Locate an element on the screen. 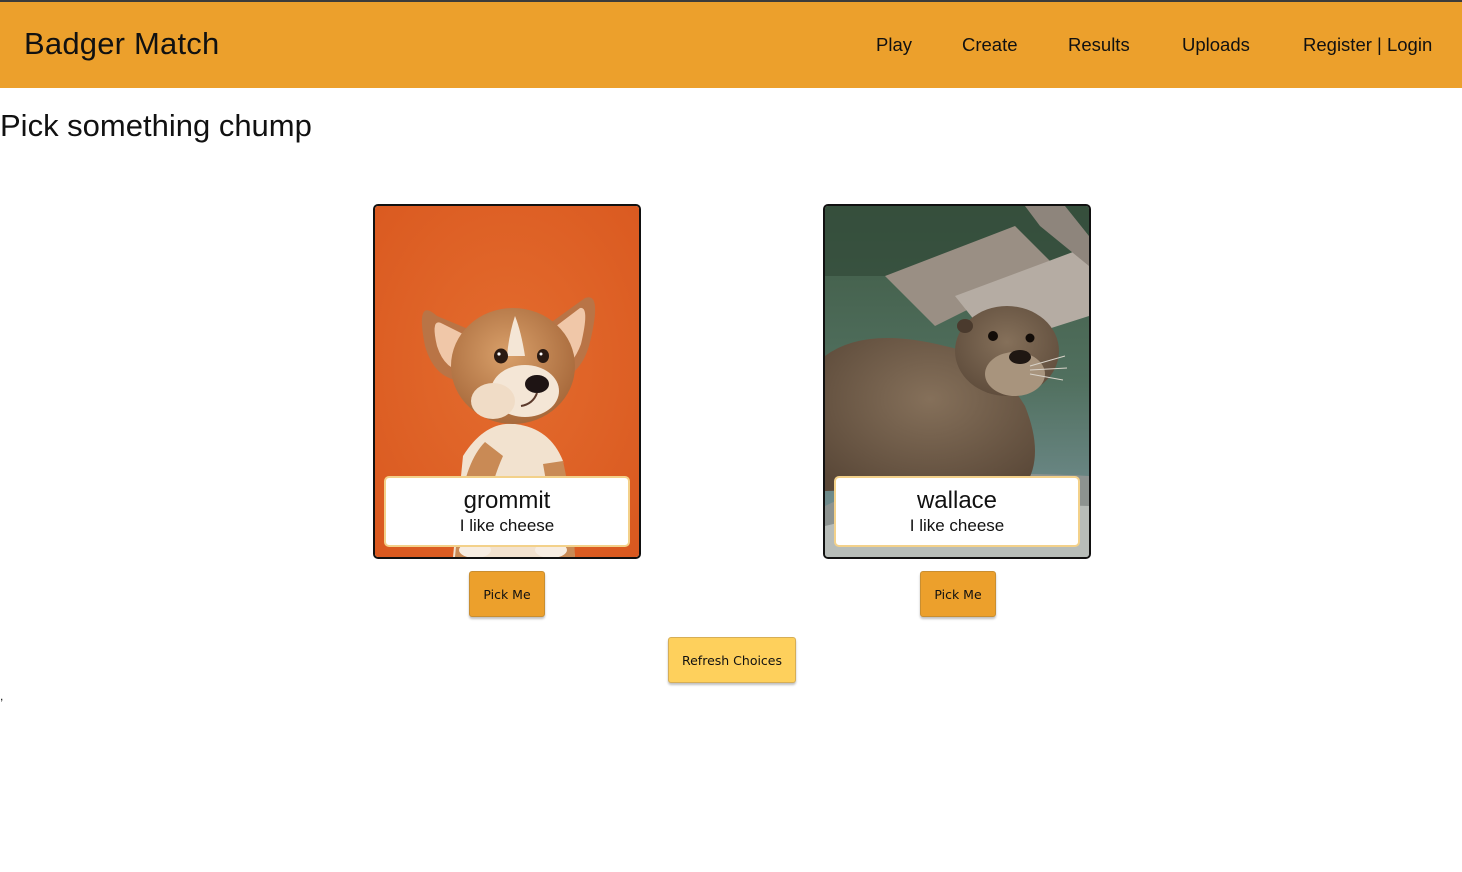  profile-card-wallace: wallace I like cheese is located at coordinates (957, 381).